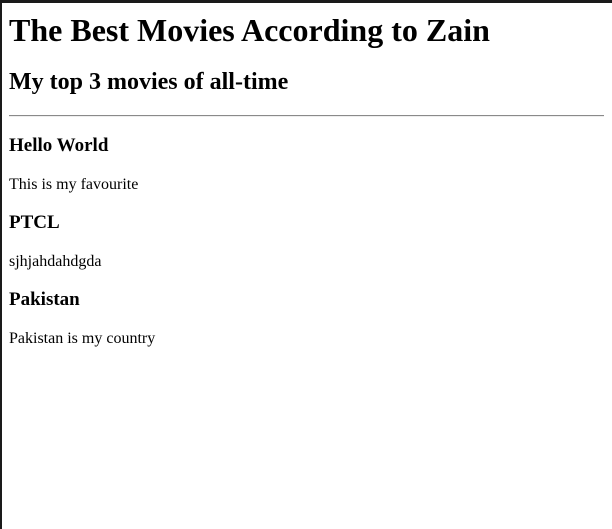 Image resolution: width=612 pixels, height=529 pixels. I want to click on movie-description: Pakistan is my country, so click(82, 338).